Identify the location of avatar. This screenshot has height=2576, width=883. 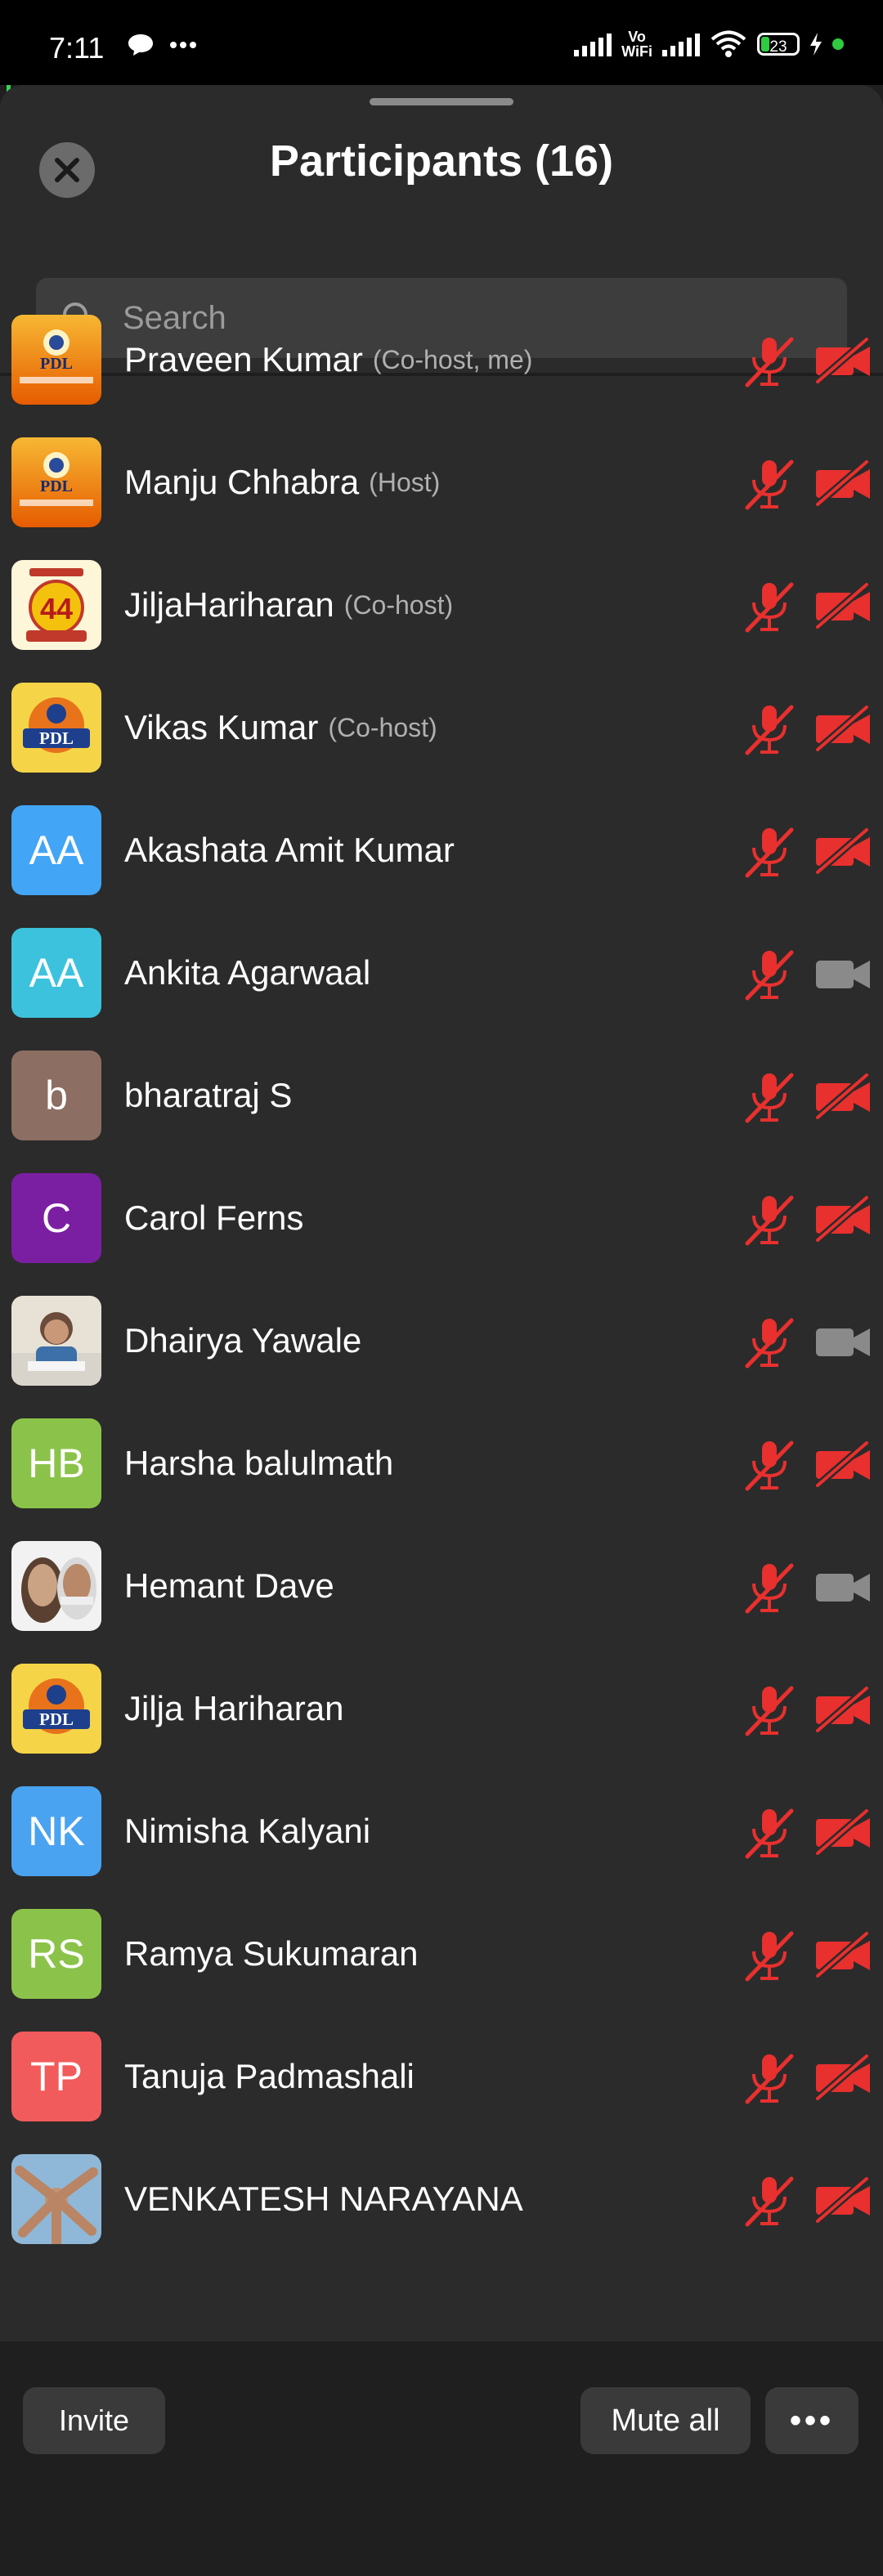
(56, 2199).